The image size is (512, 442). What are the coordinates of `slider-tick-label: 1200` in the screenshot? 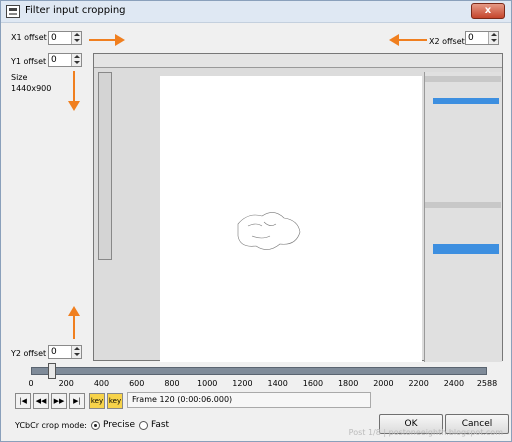 It's located at (242, 383).